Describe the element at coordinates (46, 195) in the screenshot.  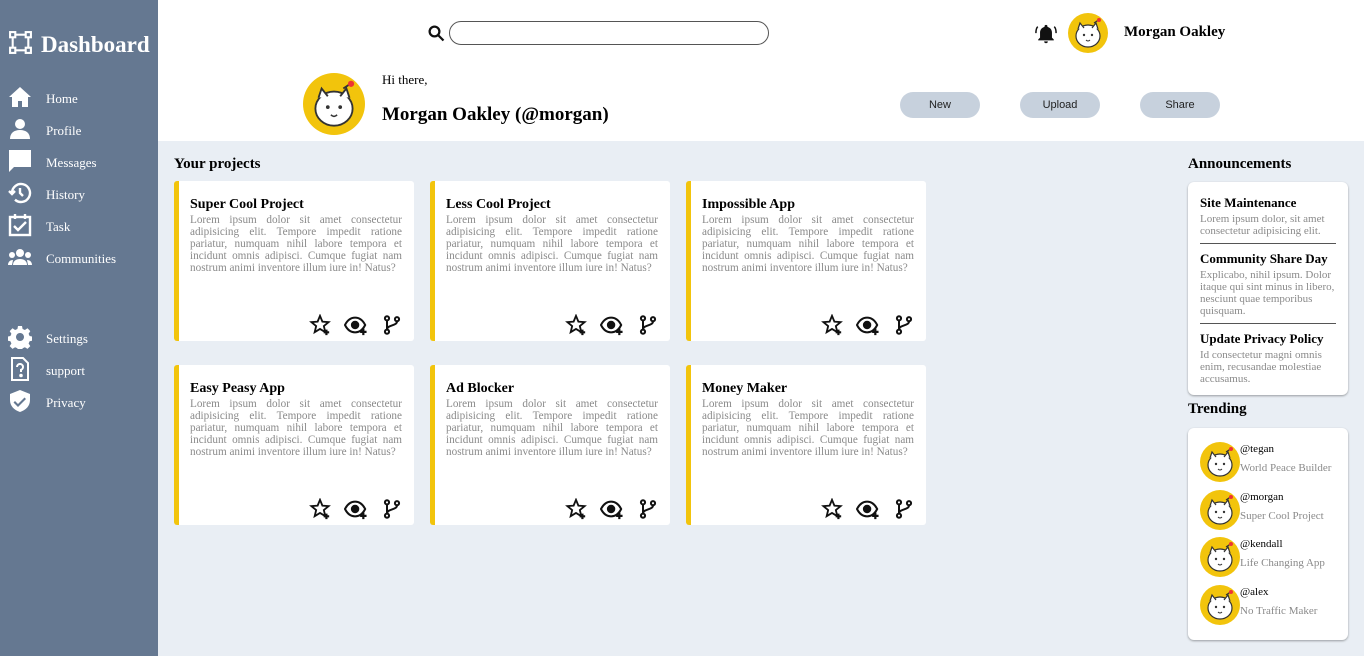
I see `sidebar-item-history: History` at that location.